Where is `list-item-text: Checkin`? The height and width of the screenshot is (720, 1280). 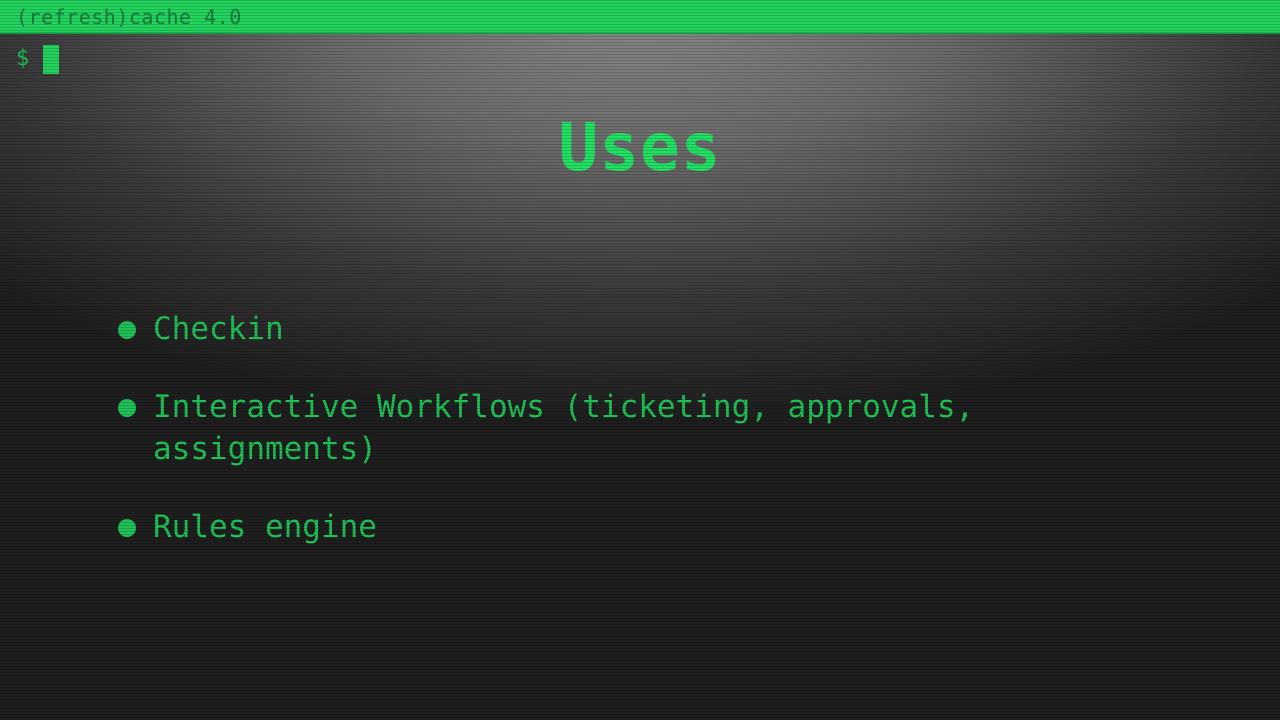
list-item-text: Checkin is located at coordinates (218, 329).